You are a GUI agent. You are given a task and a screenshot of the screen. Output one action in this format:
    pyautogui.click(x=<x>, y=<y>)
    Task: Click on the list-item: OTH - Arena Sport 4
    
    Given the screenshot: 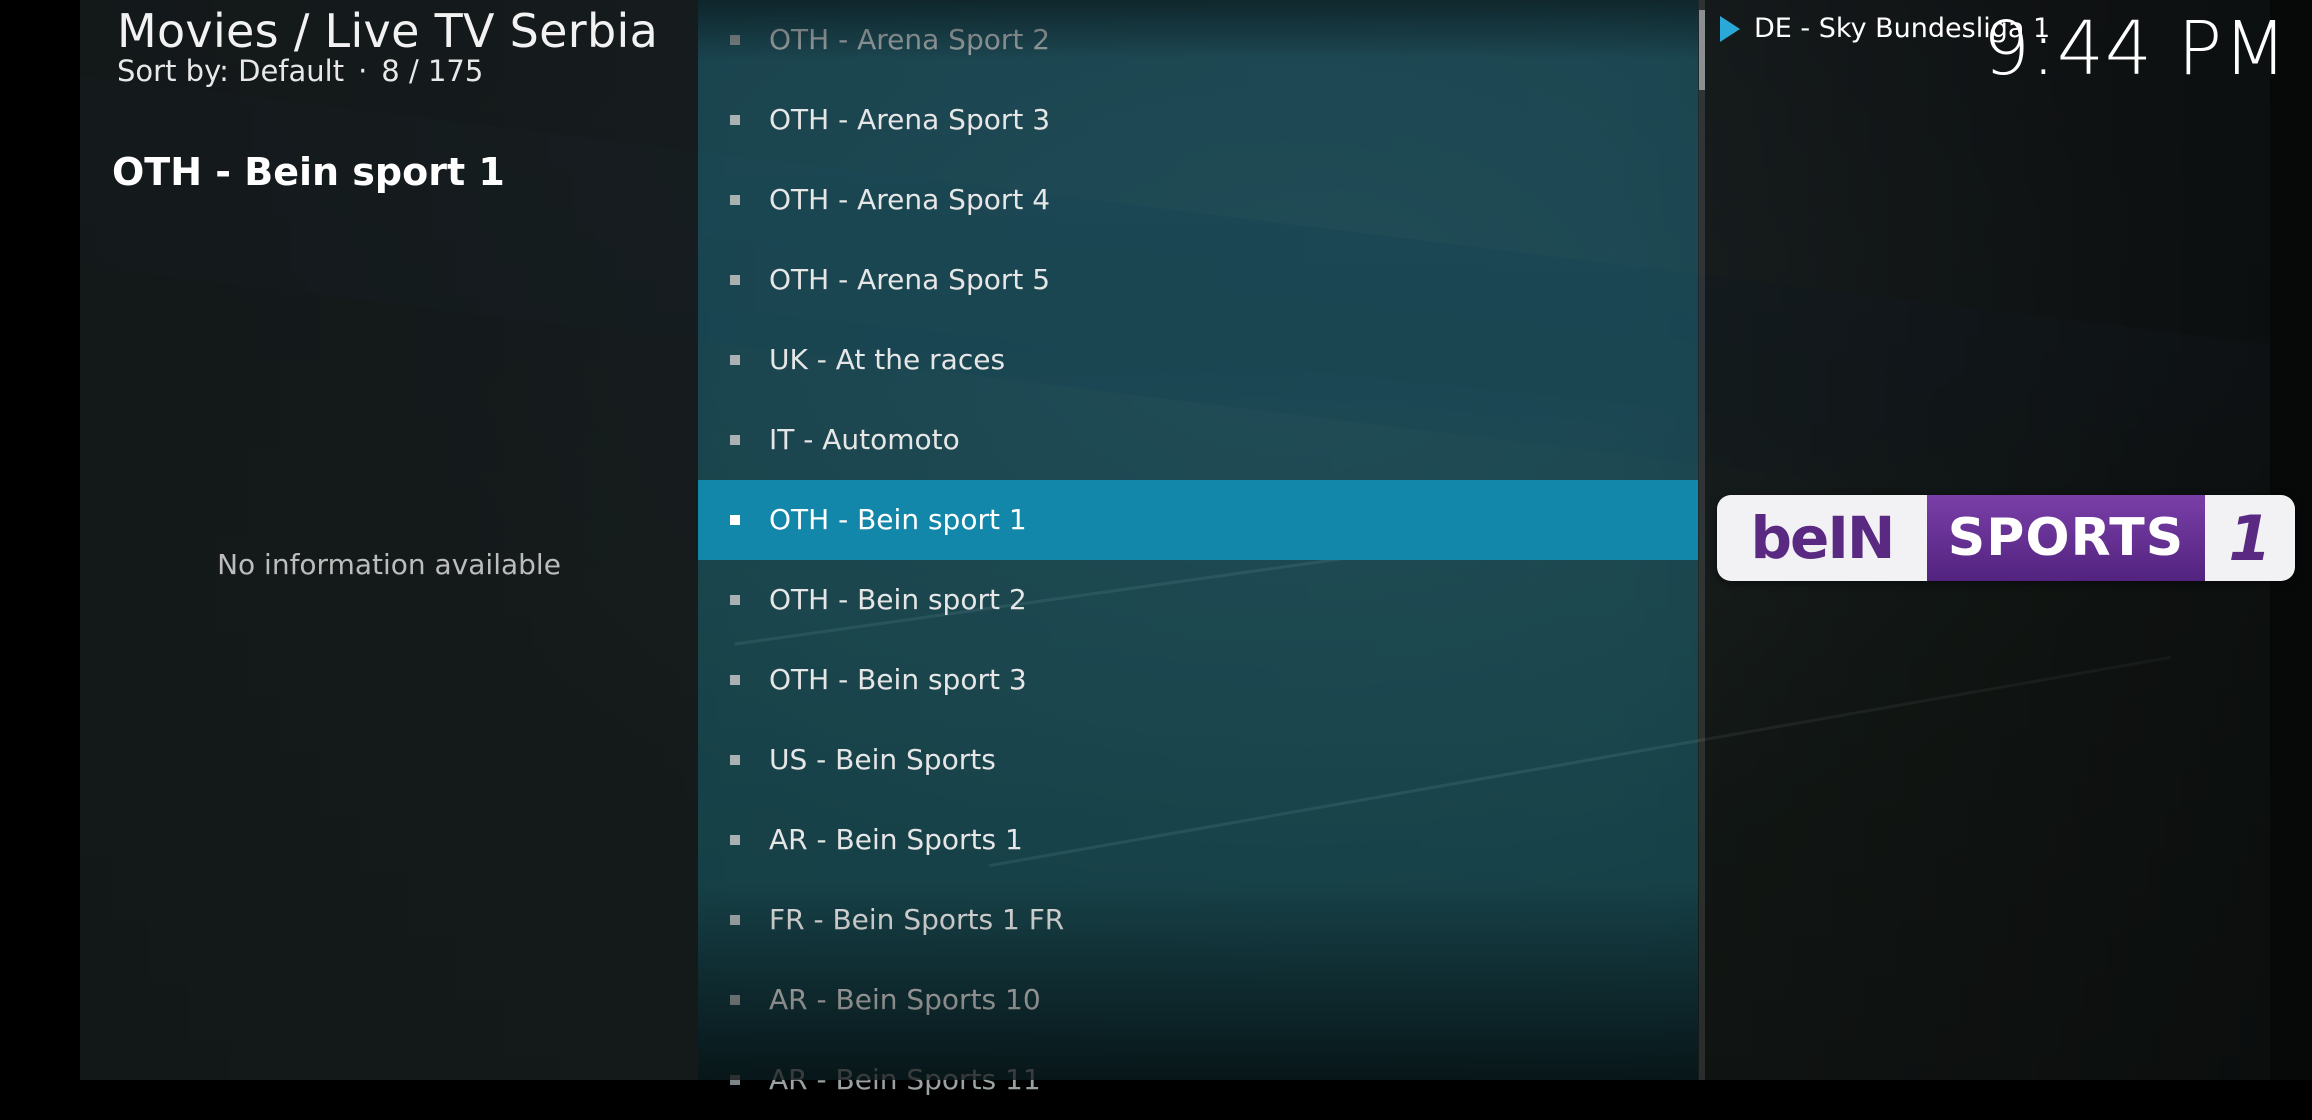 What is the action you would take?
    pyautogui.click(x=1198, y=200)
    